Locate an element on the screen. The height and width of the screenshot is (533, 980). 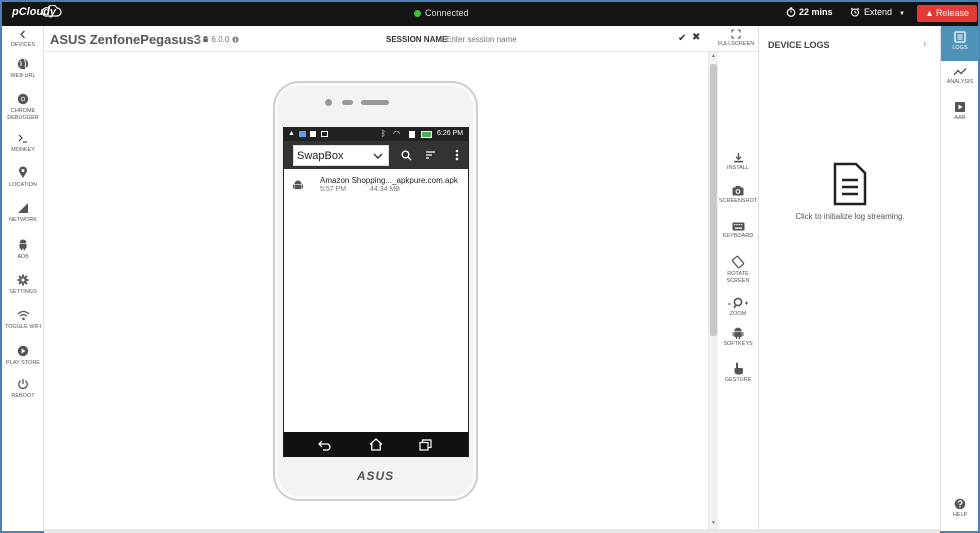
caret-down-icon: ▼ is located at coordinates (902, 14).